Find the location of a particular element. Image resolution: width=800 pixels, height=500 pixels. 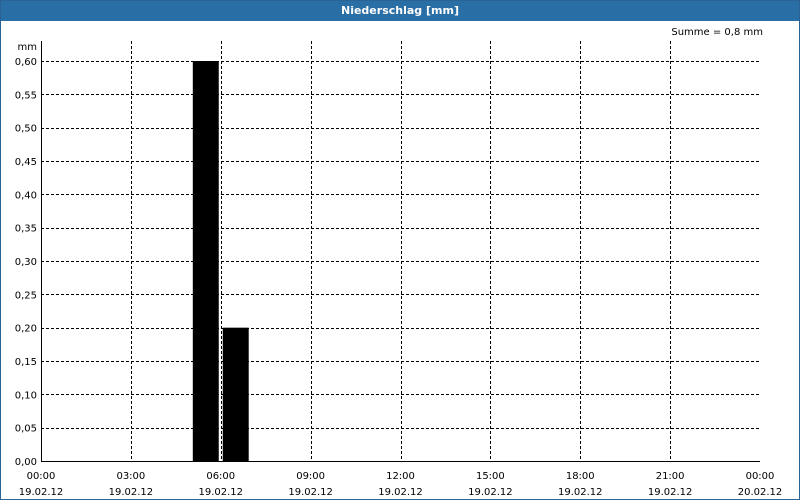

y-tick-label: 0,20 is located at coordinates (26, 329).